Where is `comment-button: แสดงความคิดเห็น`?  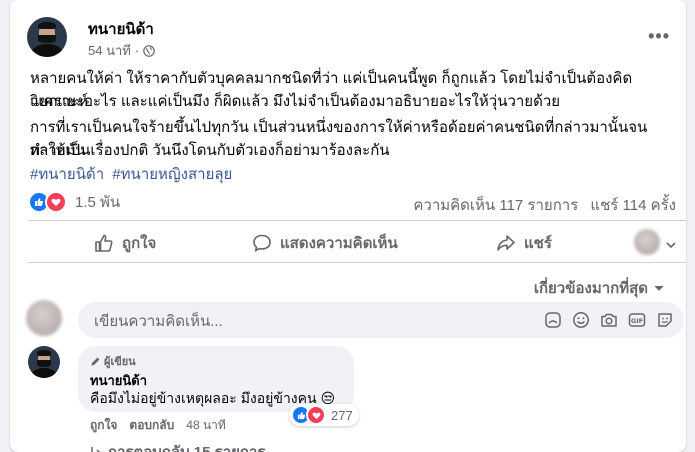 comment-button: แสดงความคิดเห็น is located at coordinates (325, 243).